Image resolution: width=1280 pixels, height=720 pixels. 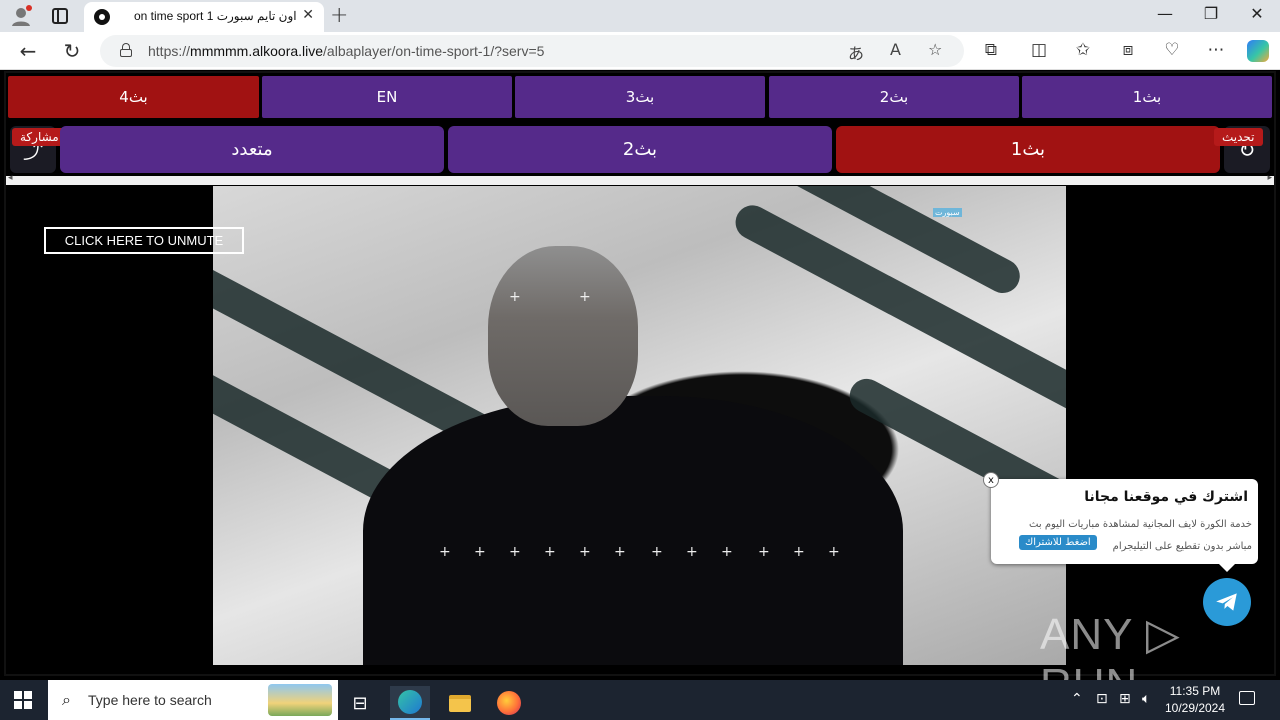 I want to click on profile-icon, so click(x=21, y=16).